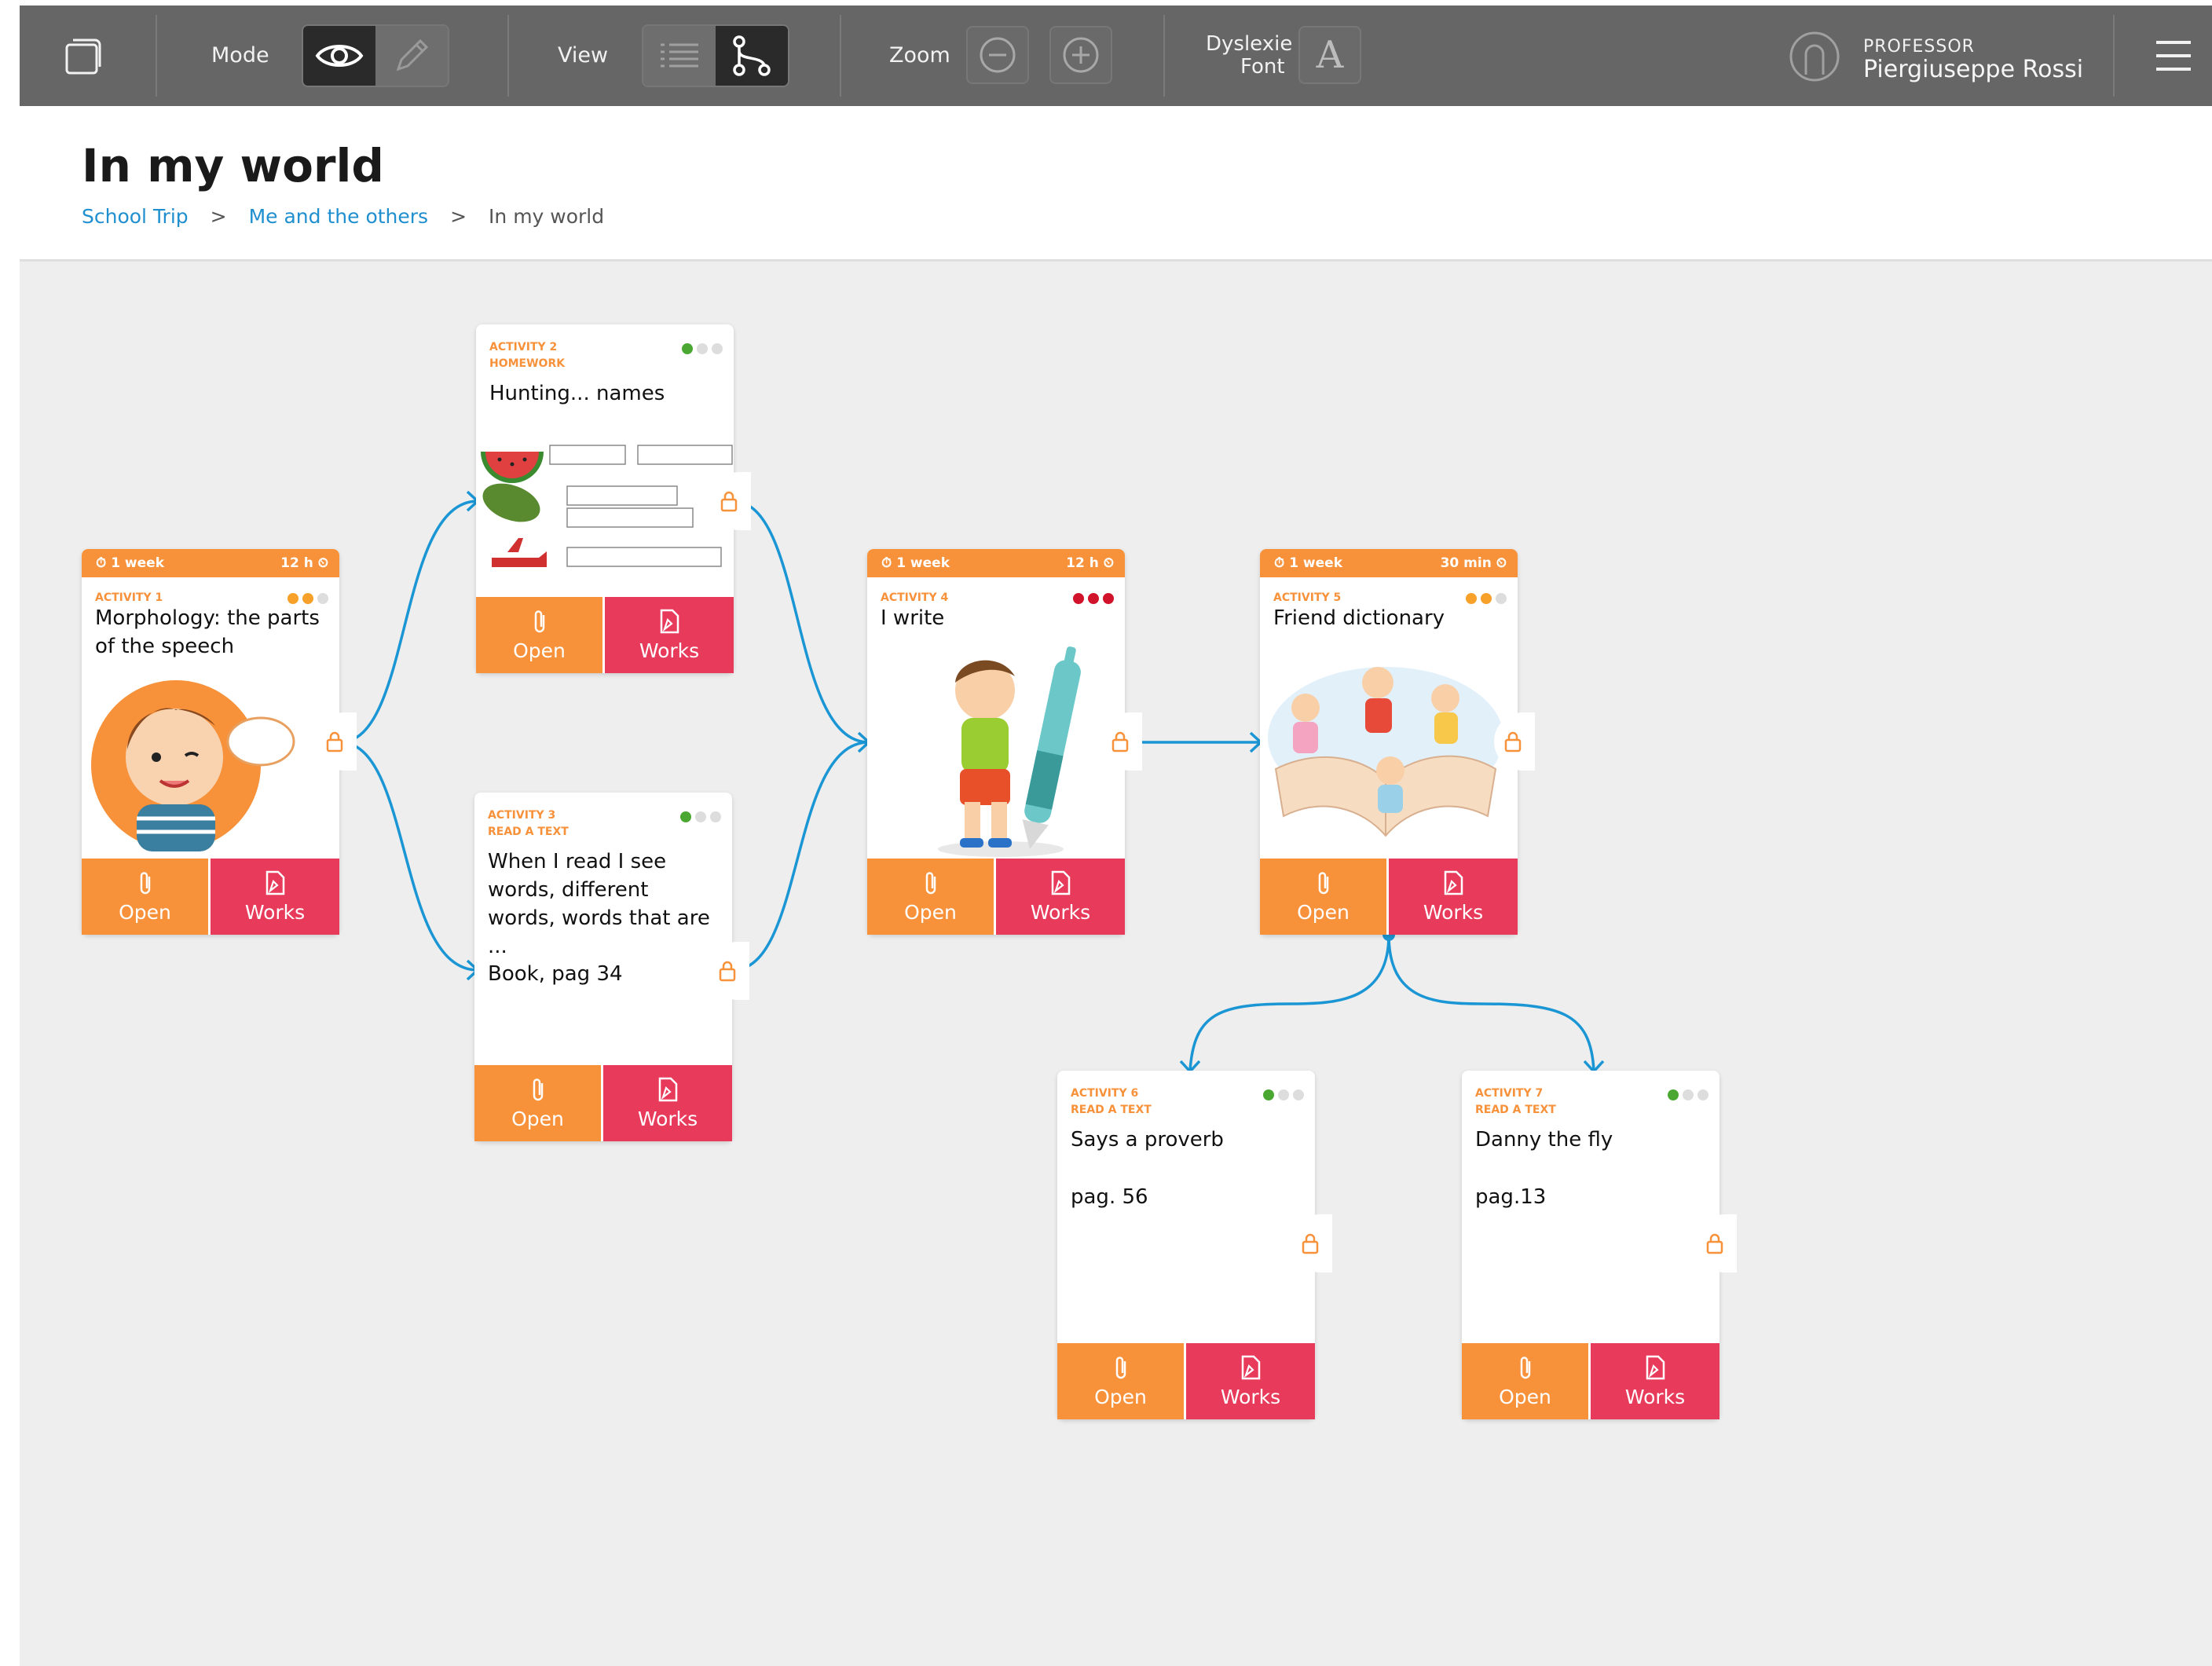 The image size is (2212, 1666). I want to click on professor-name: Piergiuseppe Rossi, so click(1974, 69).